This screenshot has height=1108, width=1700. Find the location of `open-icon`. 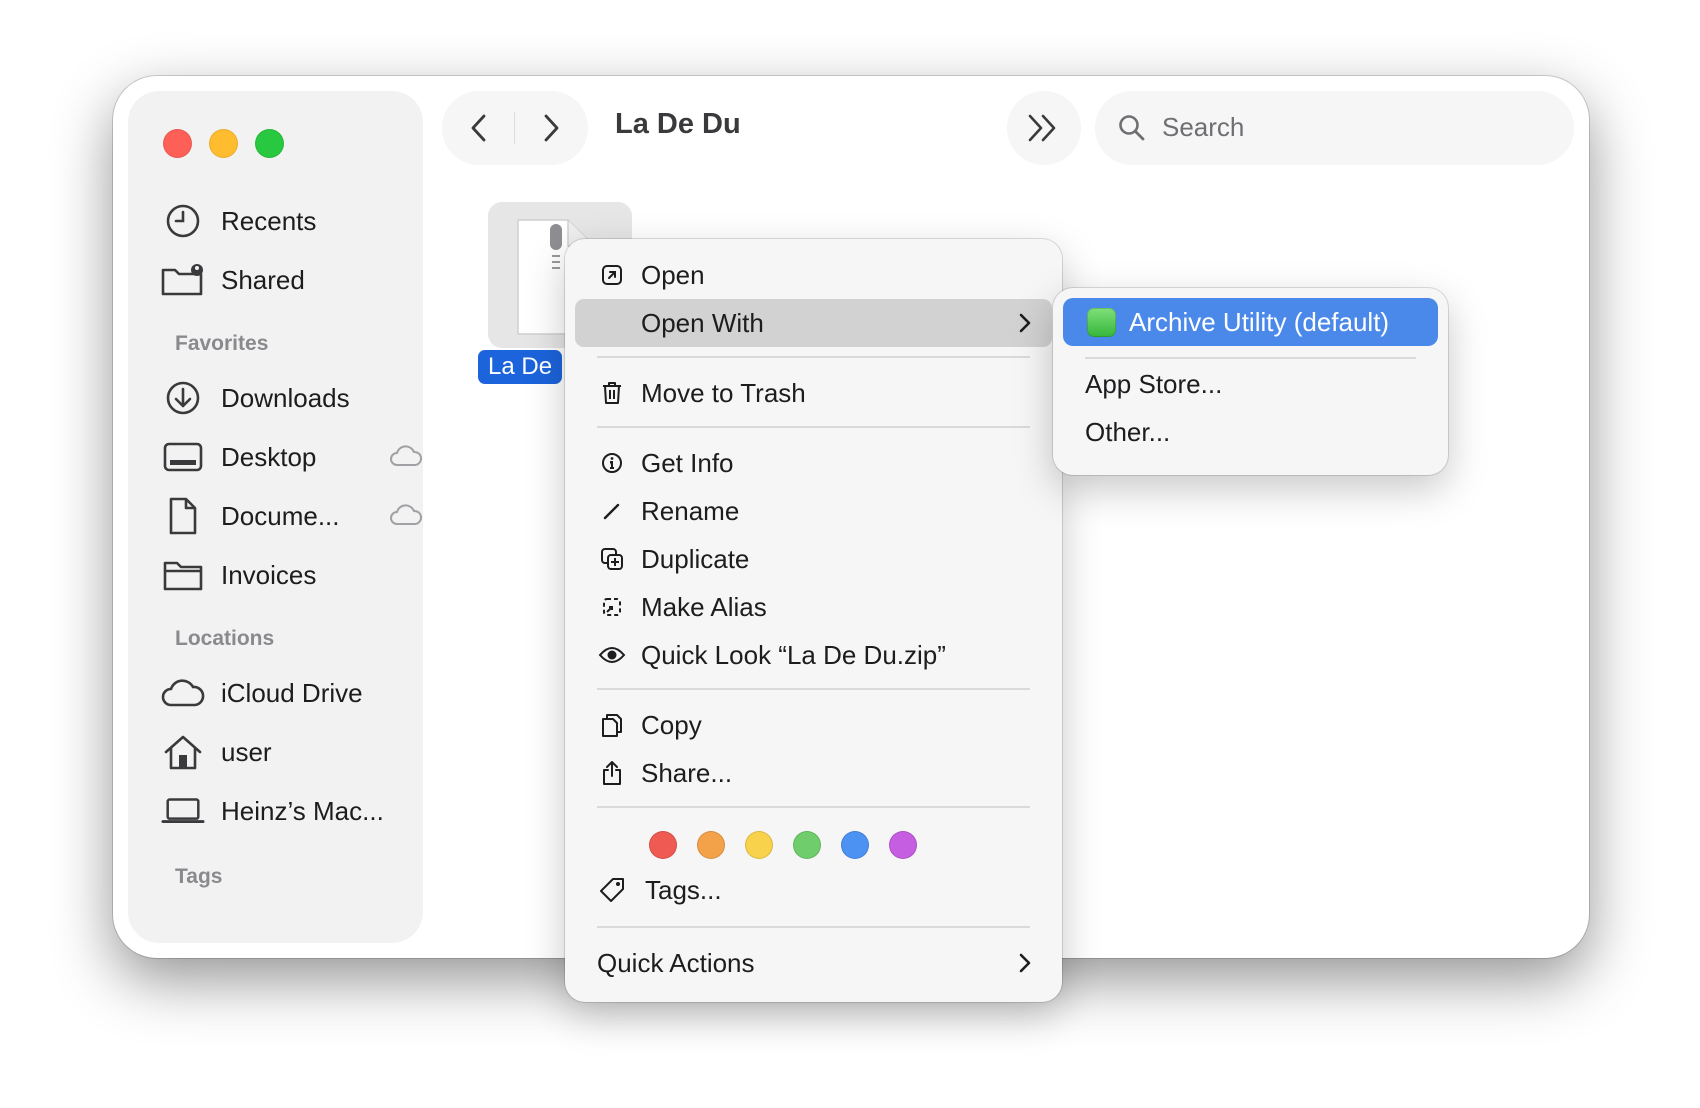

open-icon is located at coordinates (612, 275).